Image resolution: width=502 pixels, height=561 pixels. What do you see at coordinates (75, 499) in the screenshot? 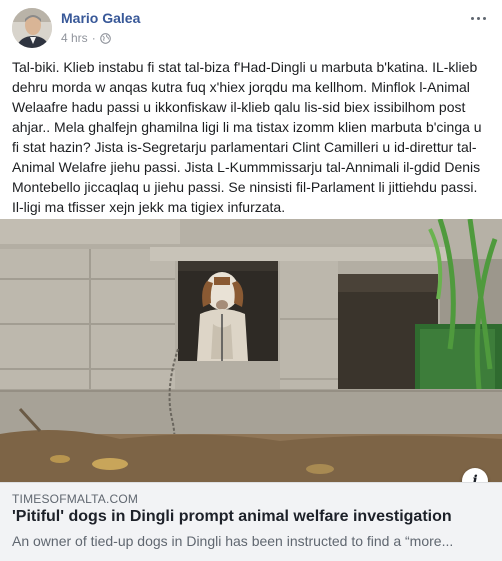
I see `link-domain: TIMESOFMALTA.COM` at bounding box center [75, 499].